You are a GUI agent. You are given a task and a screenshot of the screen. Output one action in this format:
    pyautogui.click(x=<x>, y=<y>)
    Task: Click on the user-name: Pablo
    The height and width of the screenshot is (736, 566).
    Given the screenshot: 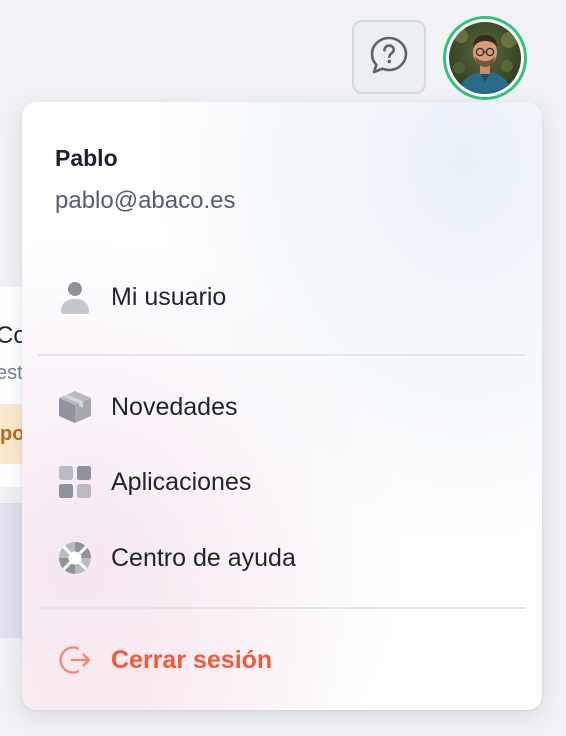 What is the action you would take?
    pyautogui.click(x=86, y=158)
    